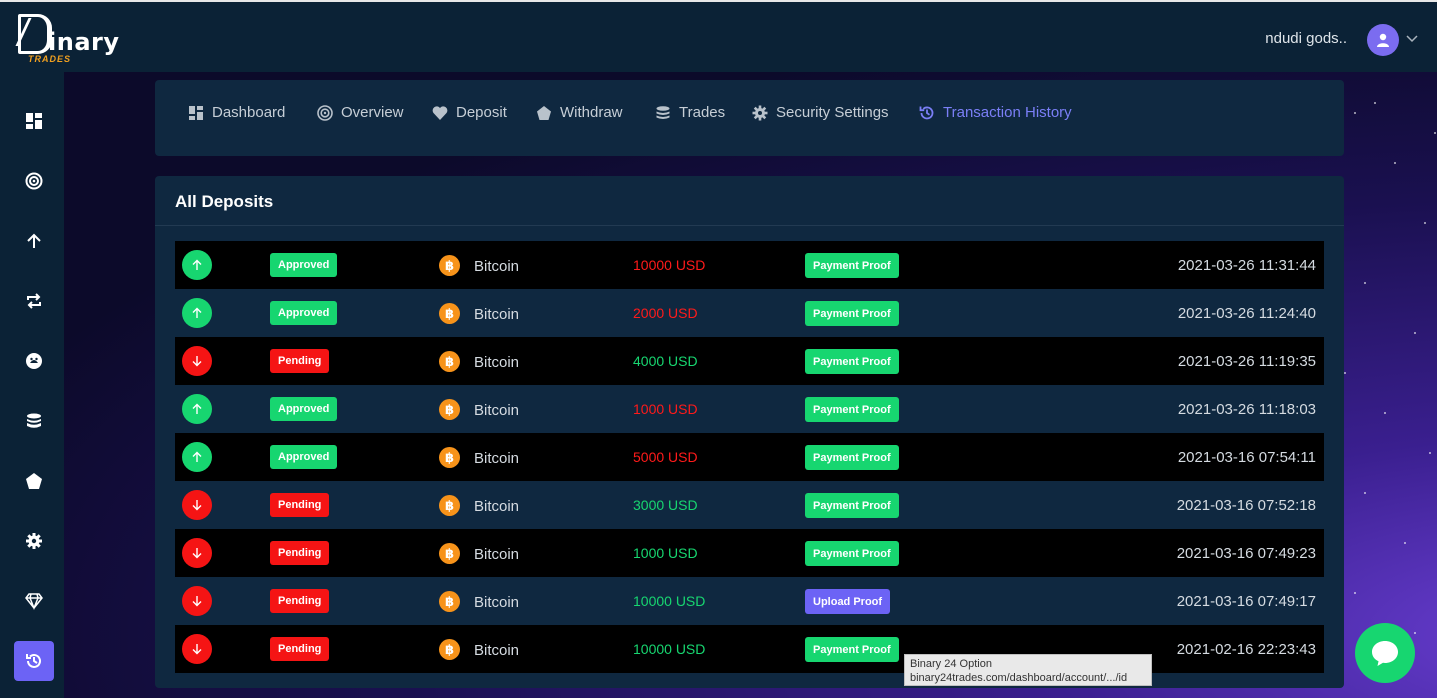  I want to click on tab-label: Overview, so click(372, 112).